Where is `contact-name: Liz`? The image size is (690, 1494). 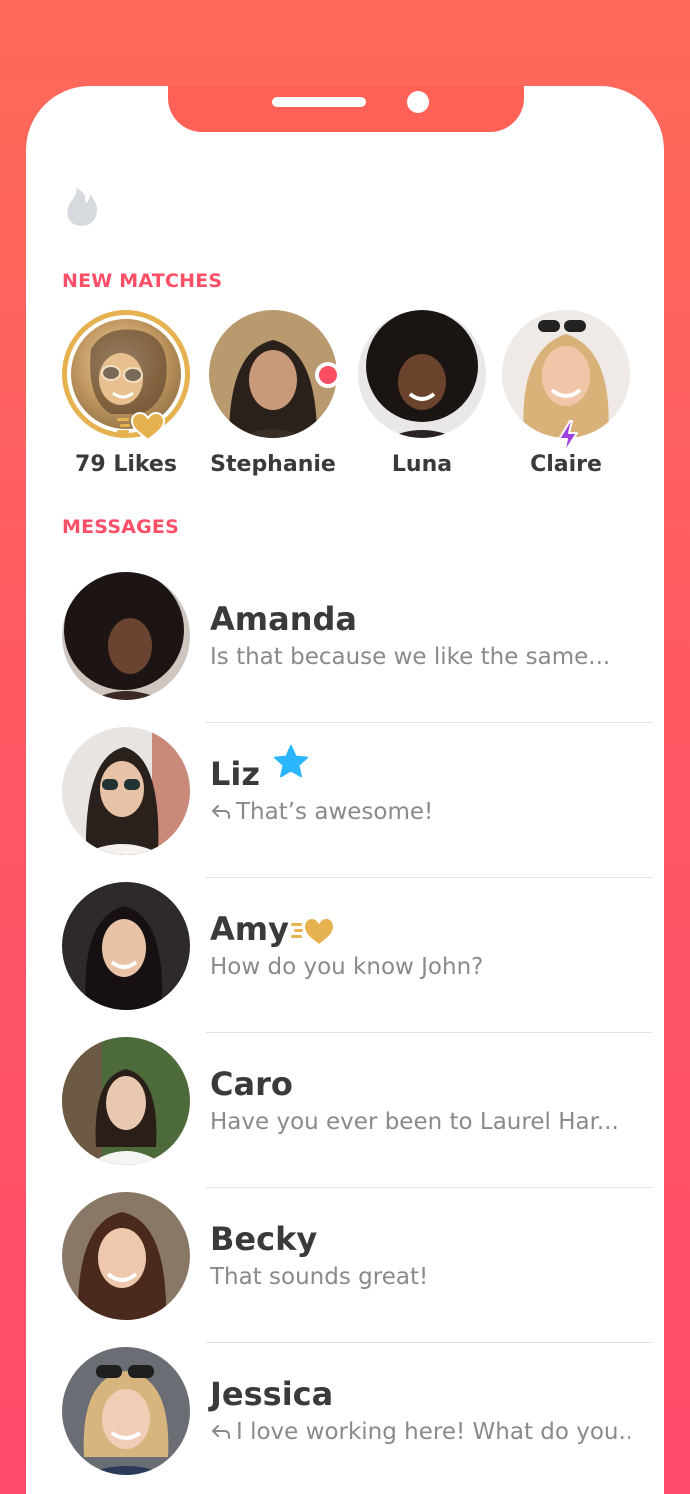 contact-name: Liz is located at coordinates (235, 774).